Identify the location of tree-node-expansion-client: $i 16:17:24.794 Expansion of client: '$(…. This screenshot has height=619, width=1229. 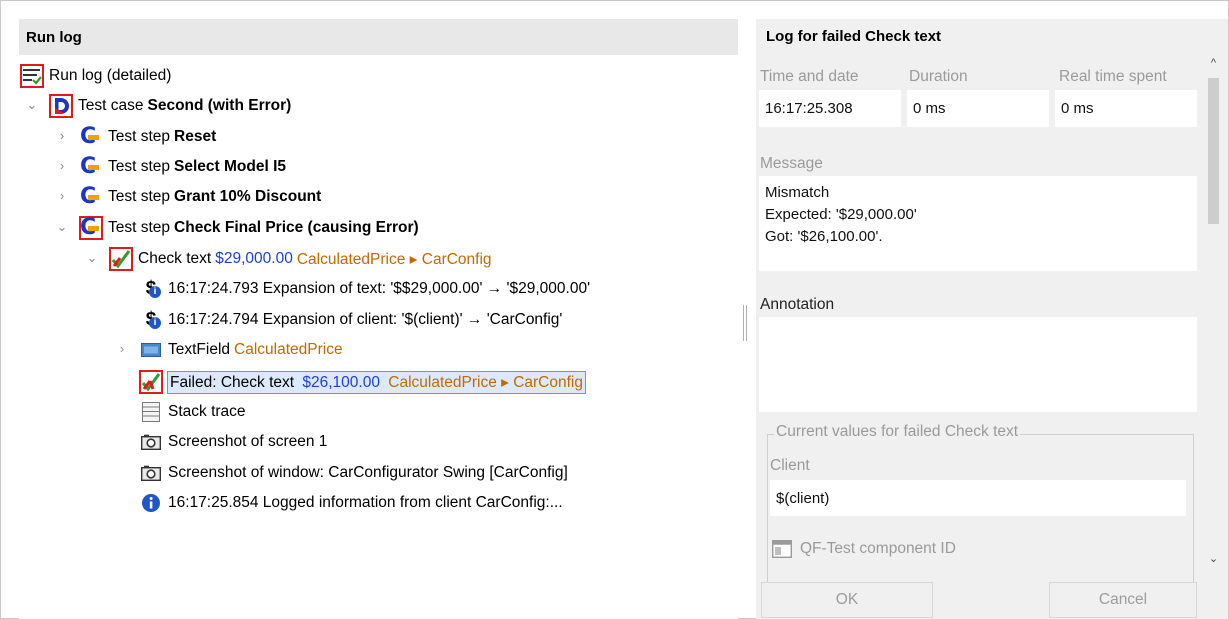
(351, 320).